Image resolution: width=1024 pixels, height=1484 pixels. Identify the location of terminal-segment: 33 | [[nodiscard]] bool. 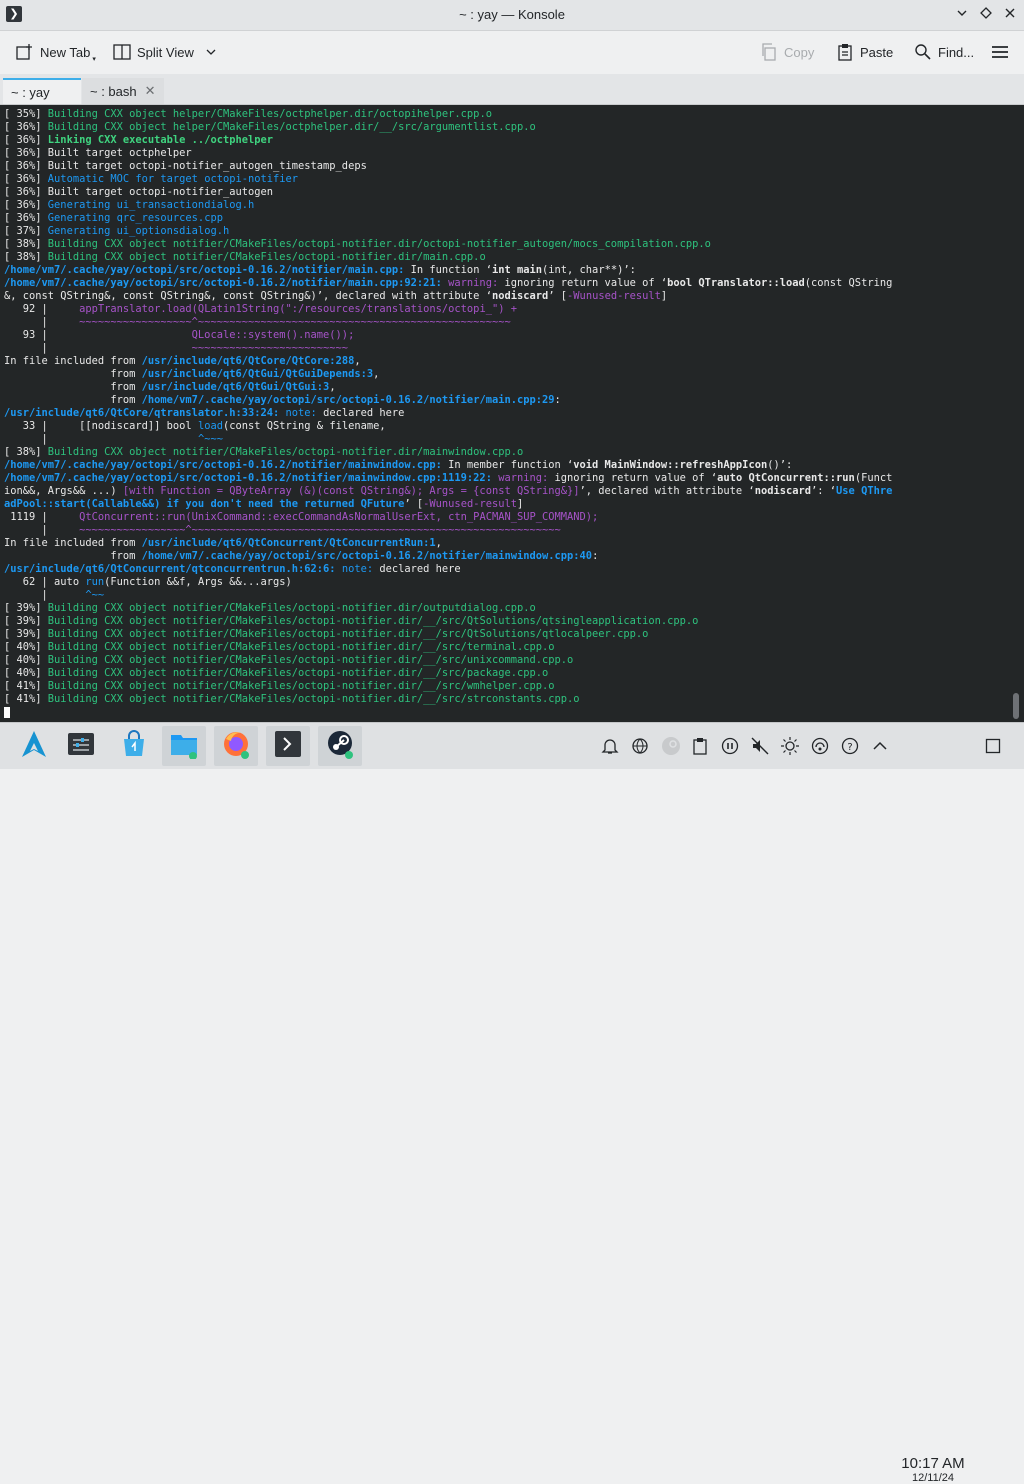
(101, 426).